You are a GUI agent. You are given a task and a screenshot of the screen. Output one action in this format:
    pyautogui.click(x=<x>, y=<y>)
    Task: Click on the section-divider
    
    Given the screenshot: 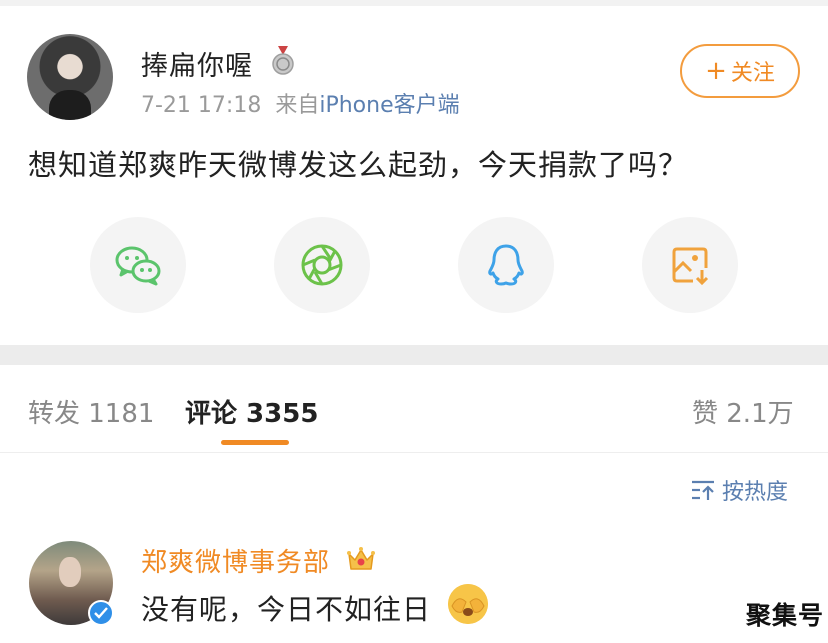 What is the action you would take?
    pyautogui.click(x=414, y=355)
    